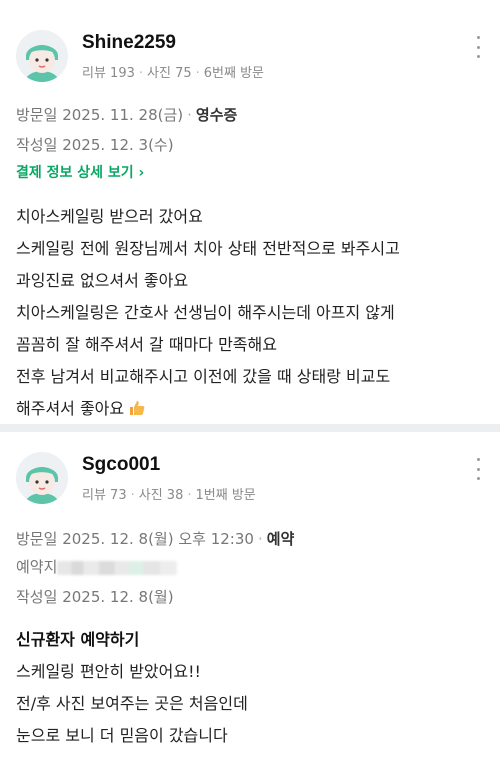  I want to click on reviewer-meta: 리뷰 73 · 사진 38 · 1번째 방문, so click(169, 495).